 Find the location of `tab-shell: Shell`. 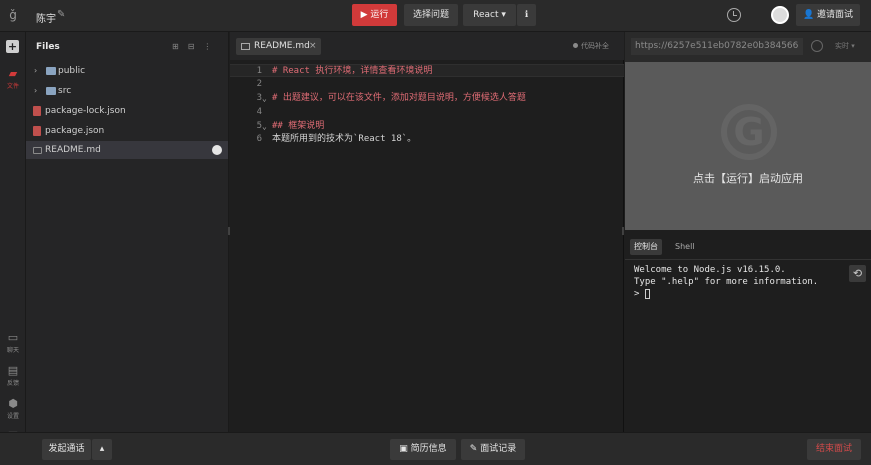

tab-shell: Shell is located at coordinates (685, 247).